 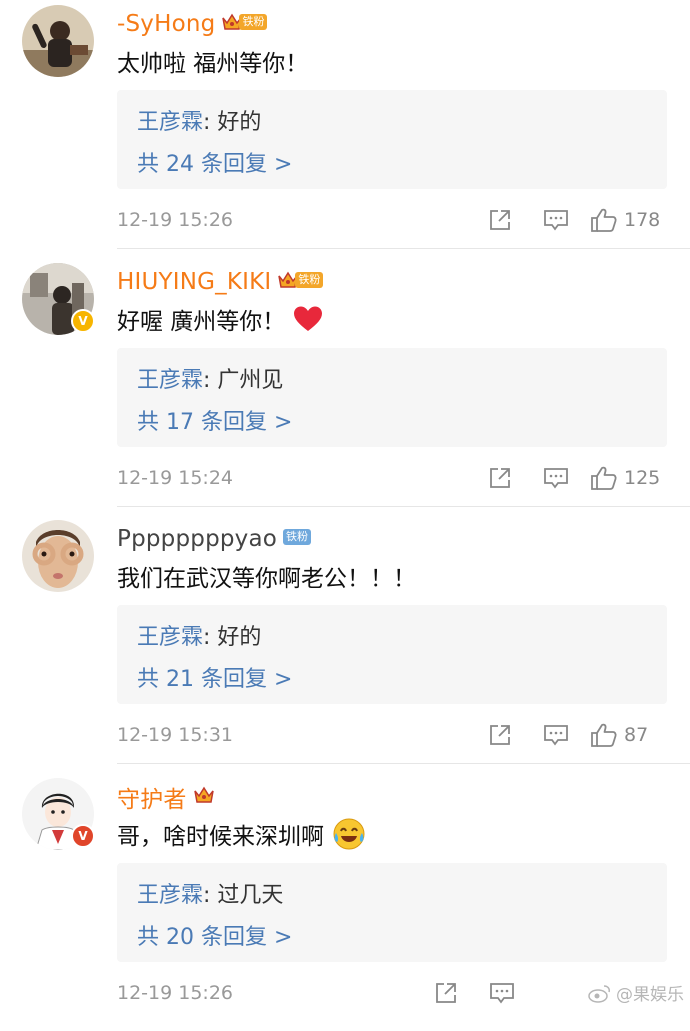 I want to click on comment-text: 太帅啦 福州等你！, so click(x=212, y=61).